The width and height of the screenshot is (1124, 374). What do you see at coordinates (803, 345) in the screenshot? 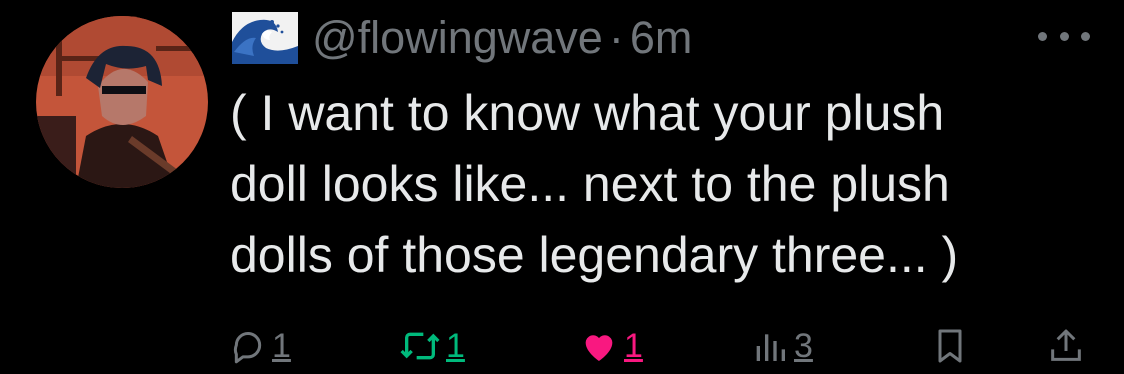
I see `views-count: 3` at bounding box center [803, 345].